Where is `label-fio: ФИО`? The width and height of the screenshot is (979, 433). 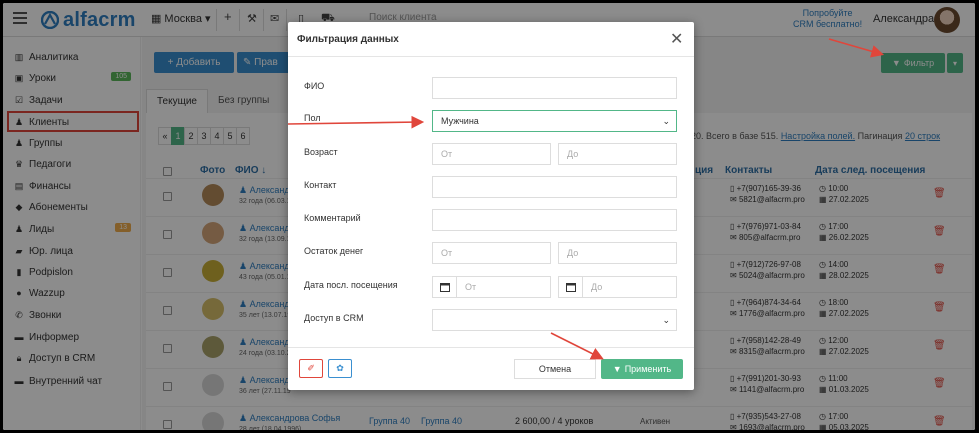 label-fio: ФИО is located at coordinates (314, 86).